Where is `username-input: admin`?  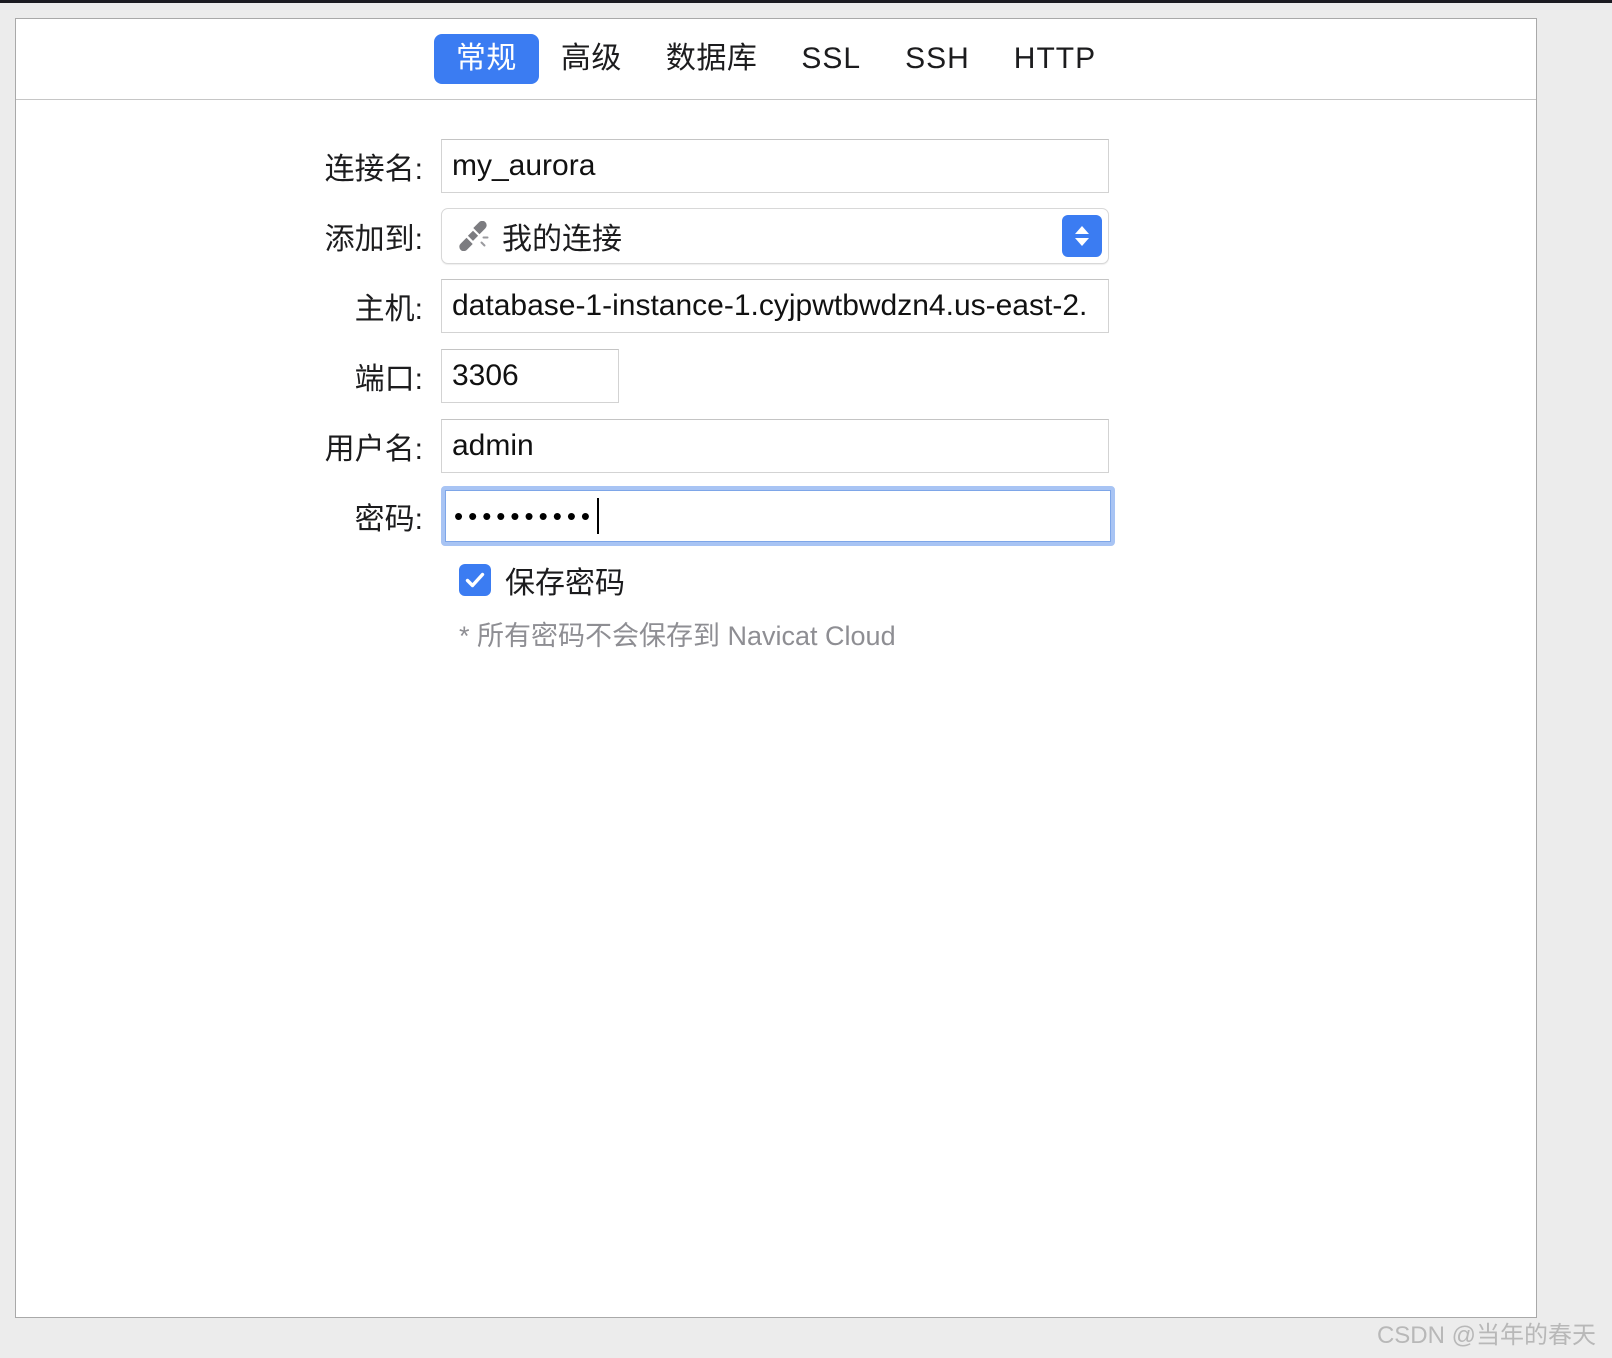 username-input: admin is located at coordinates (775, 446).